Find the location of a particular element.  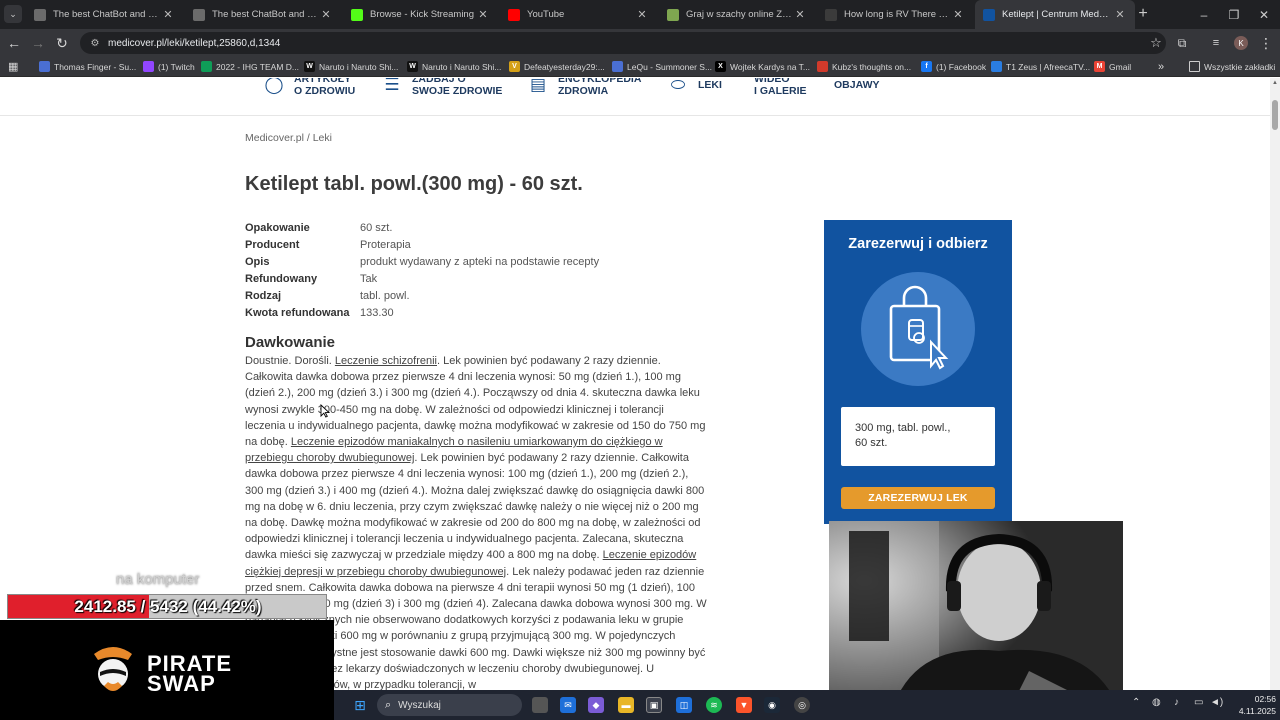

nav-symptoms: OBJAWY is located at coordinates (857, 85).